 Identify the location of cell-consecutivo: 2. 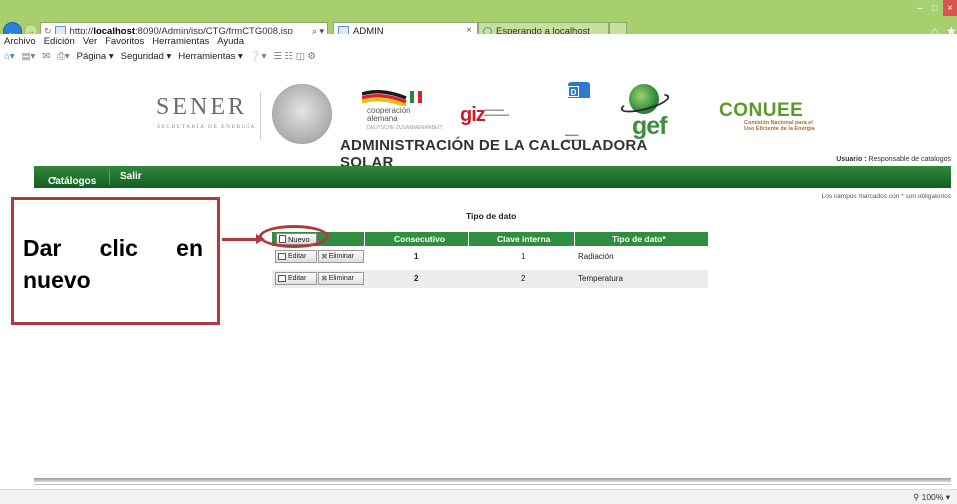
(416, 278).